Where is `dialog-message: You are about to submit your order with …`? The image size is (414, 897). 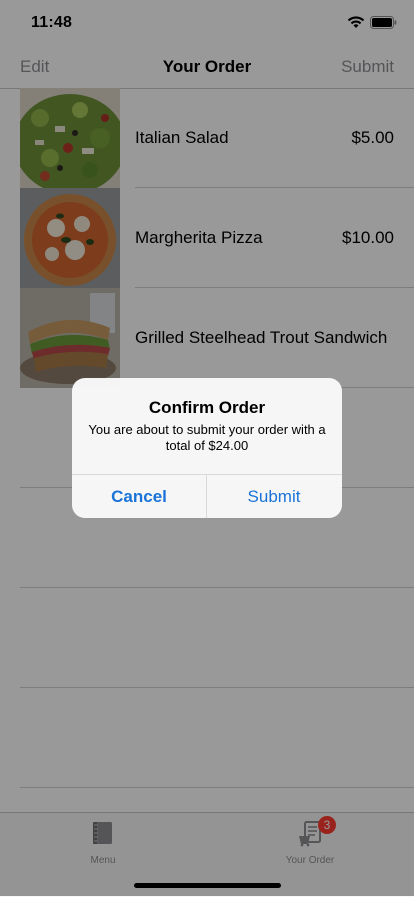
dialog-message: You are about to submit your order with … is located at coordinates (207, 437).